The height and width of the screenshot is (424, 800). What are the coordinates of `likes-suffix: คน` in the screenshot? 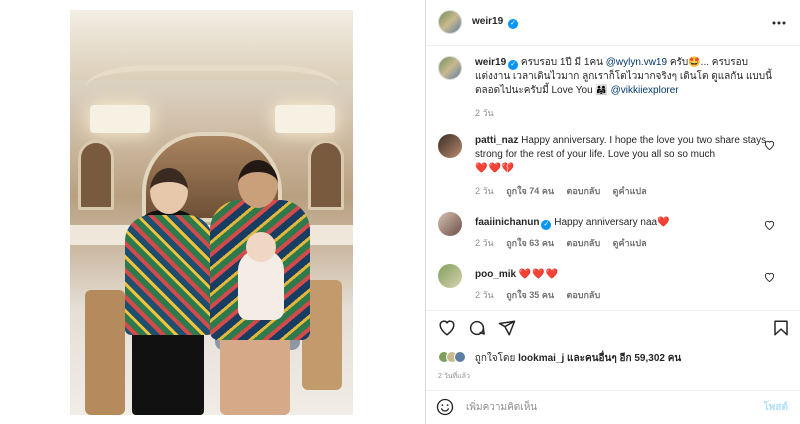 It's located at (673, 358).